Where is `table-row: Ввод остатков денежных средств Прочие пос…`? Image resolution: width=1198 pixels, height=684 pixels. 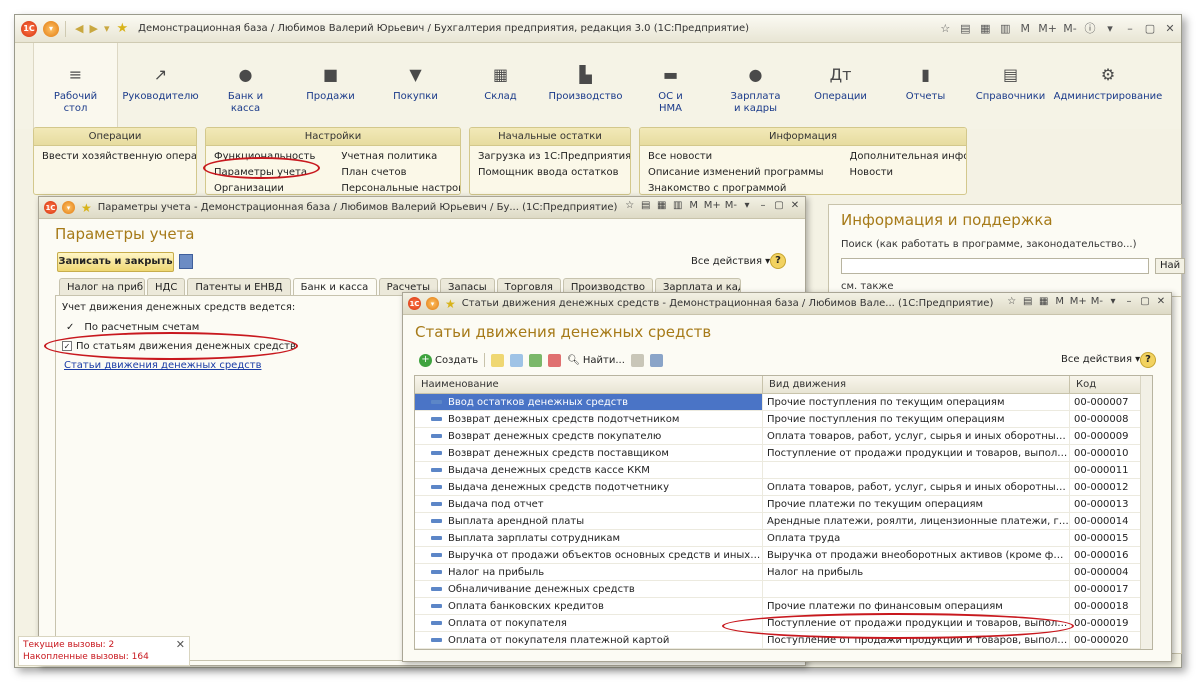 table-row: Ввод остатков денежных средств Прочие пос… is located at coordinates (783, 402).